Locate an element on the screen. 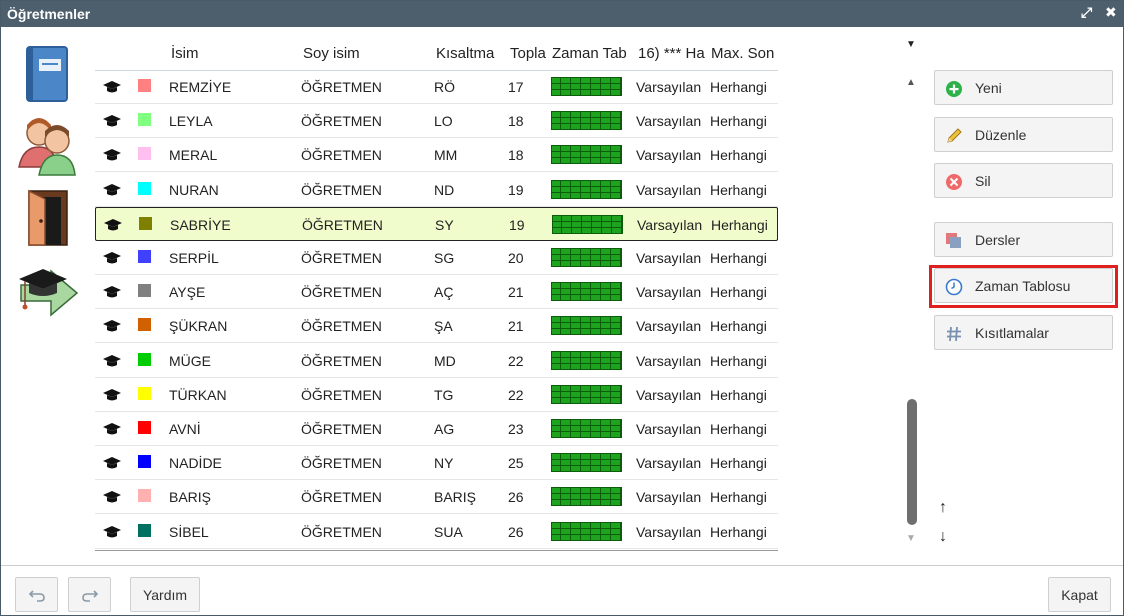 Image resolution: width=1124 pixels, height=616 pixels. table-row: TÜRKAN ÖĞRETMEN TG 22 Varsayılan Herhangi is located at coordinates (436, 395).